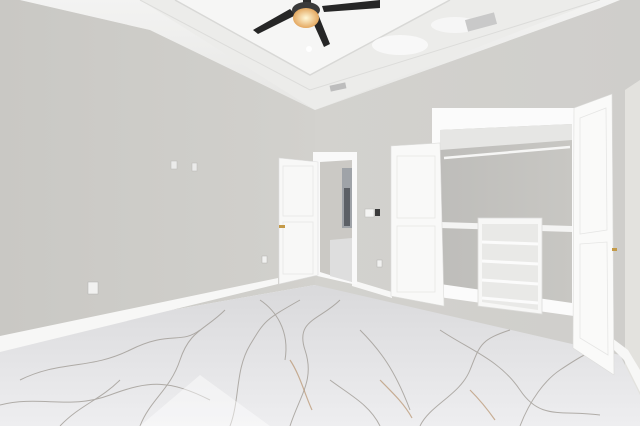 The height and width of the screenshot is (426, 640). Describe the element at coordinates (369, 213) in the screenshot. I see `wall-panel` at that location.